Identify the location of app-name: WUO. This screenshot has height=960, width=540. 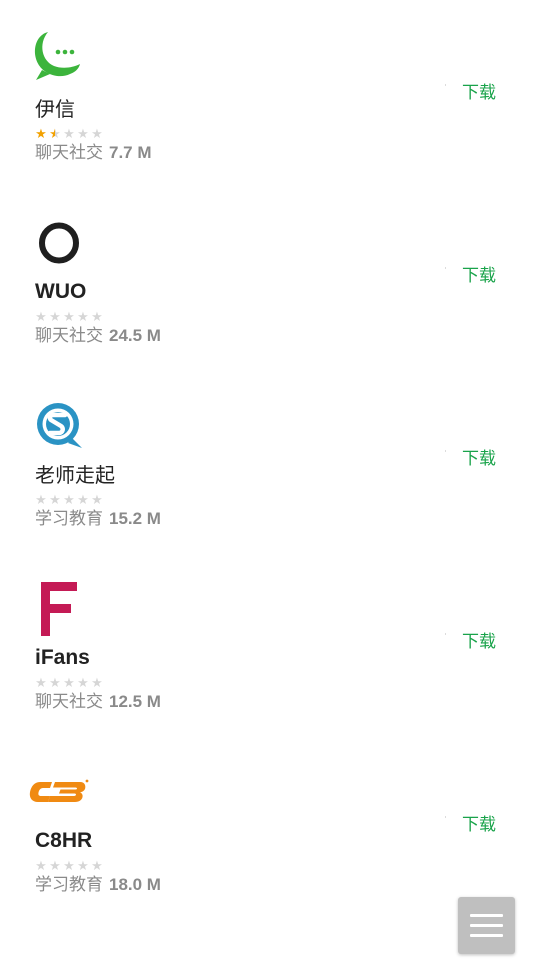
(60, 292).